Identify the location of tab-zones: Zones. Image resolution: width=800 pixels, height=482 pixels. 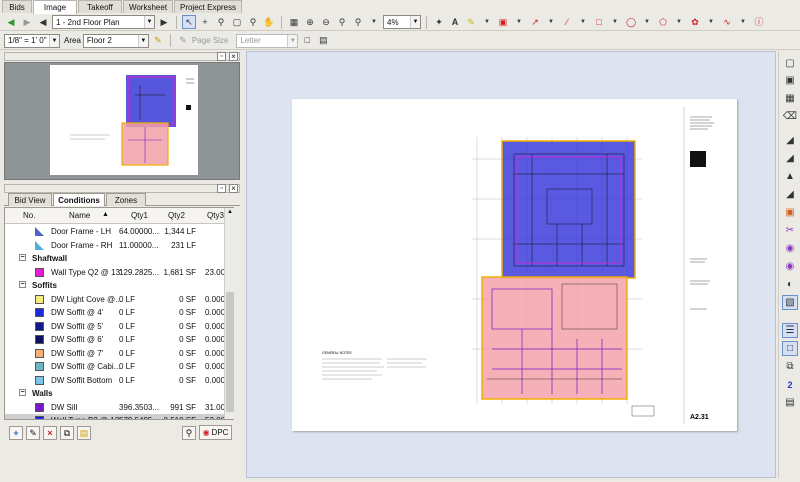
(126, 199).